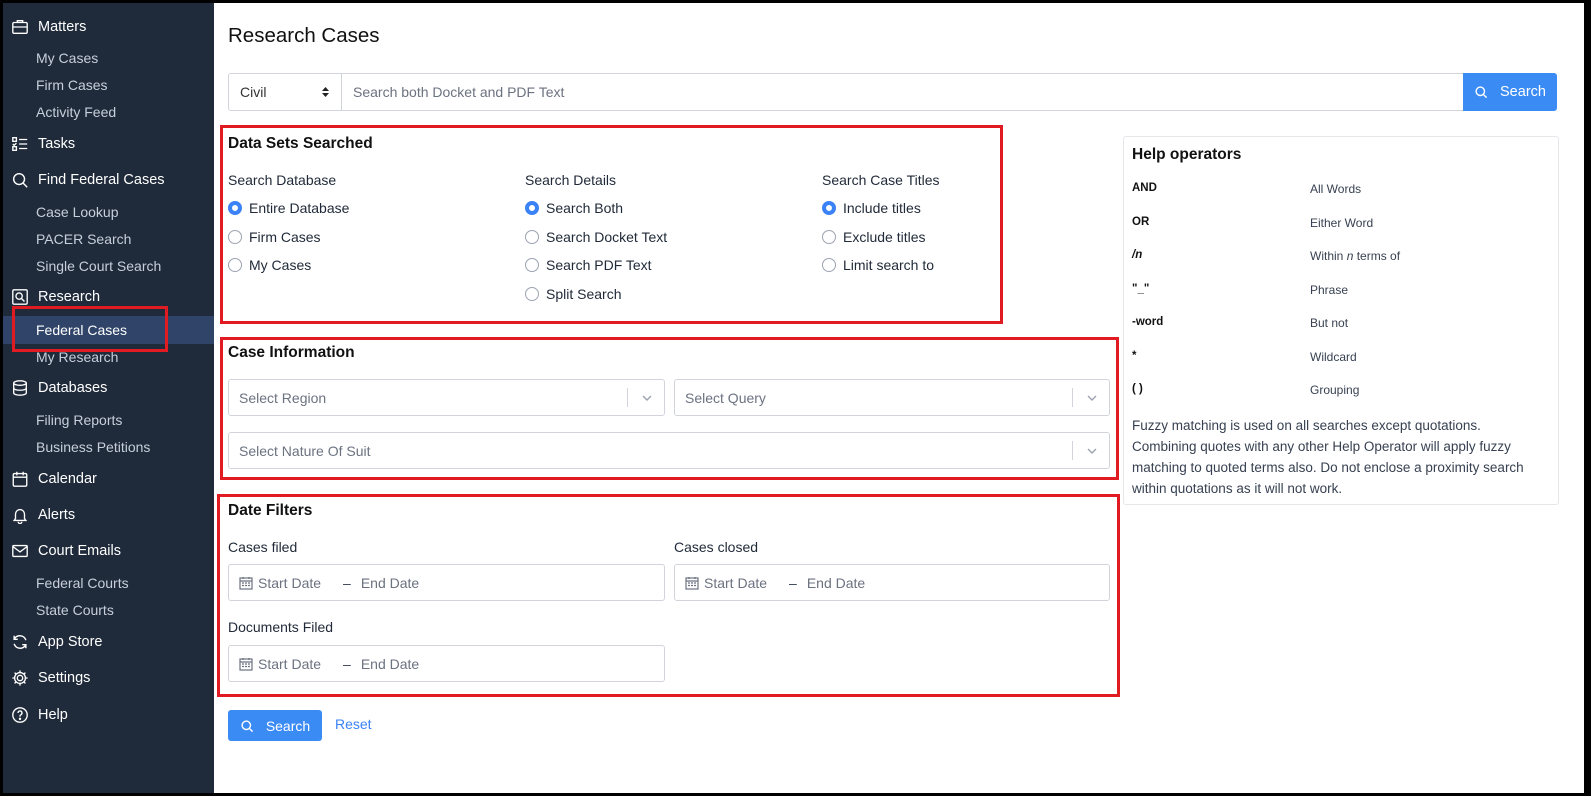  I want to click on radio-label: Search PDF Text, so click(599, 265).